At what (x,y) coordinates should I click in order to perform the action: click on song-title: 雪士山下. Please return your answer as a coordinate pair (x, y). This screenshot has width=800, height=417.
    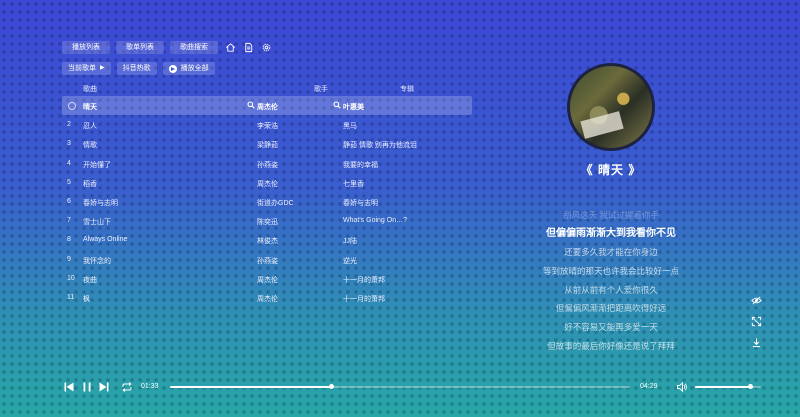
    Looking at the image, I should click on (97, 223).